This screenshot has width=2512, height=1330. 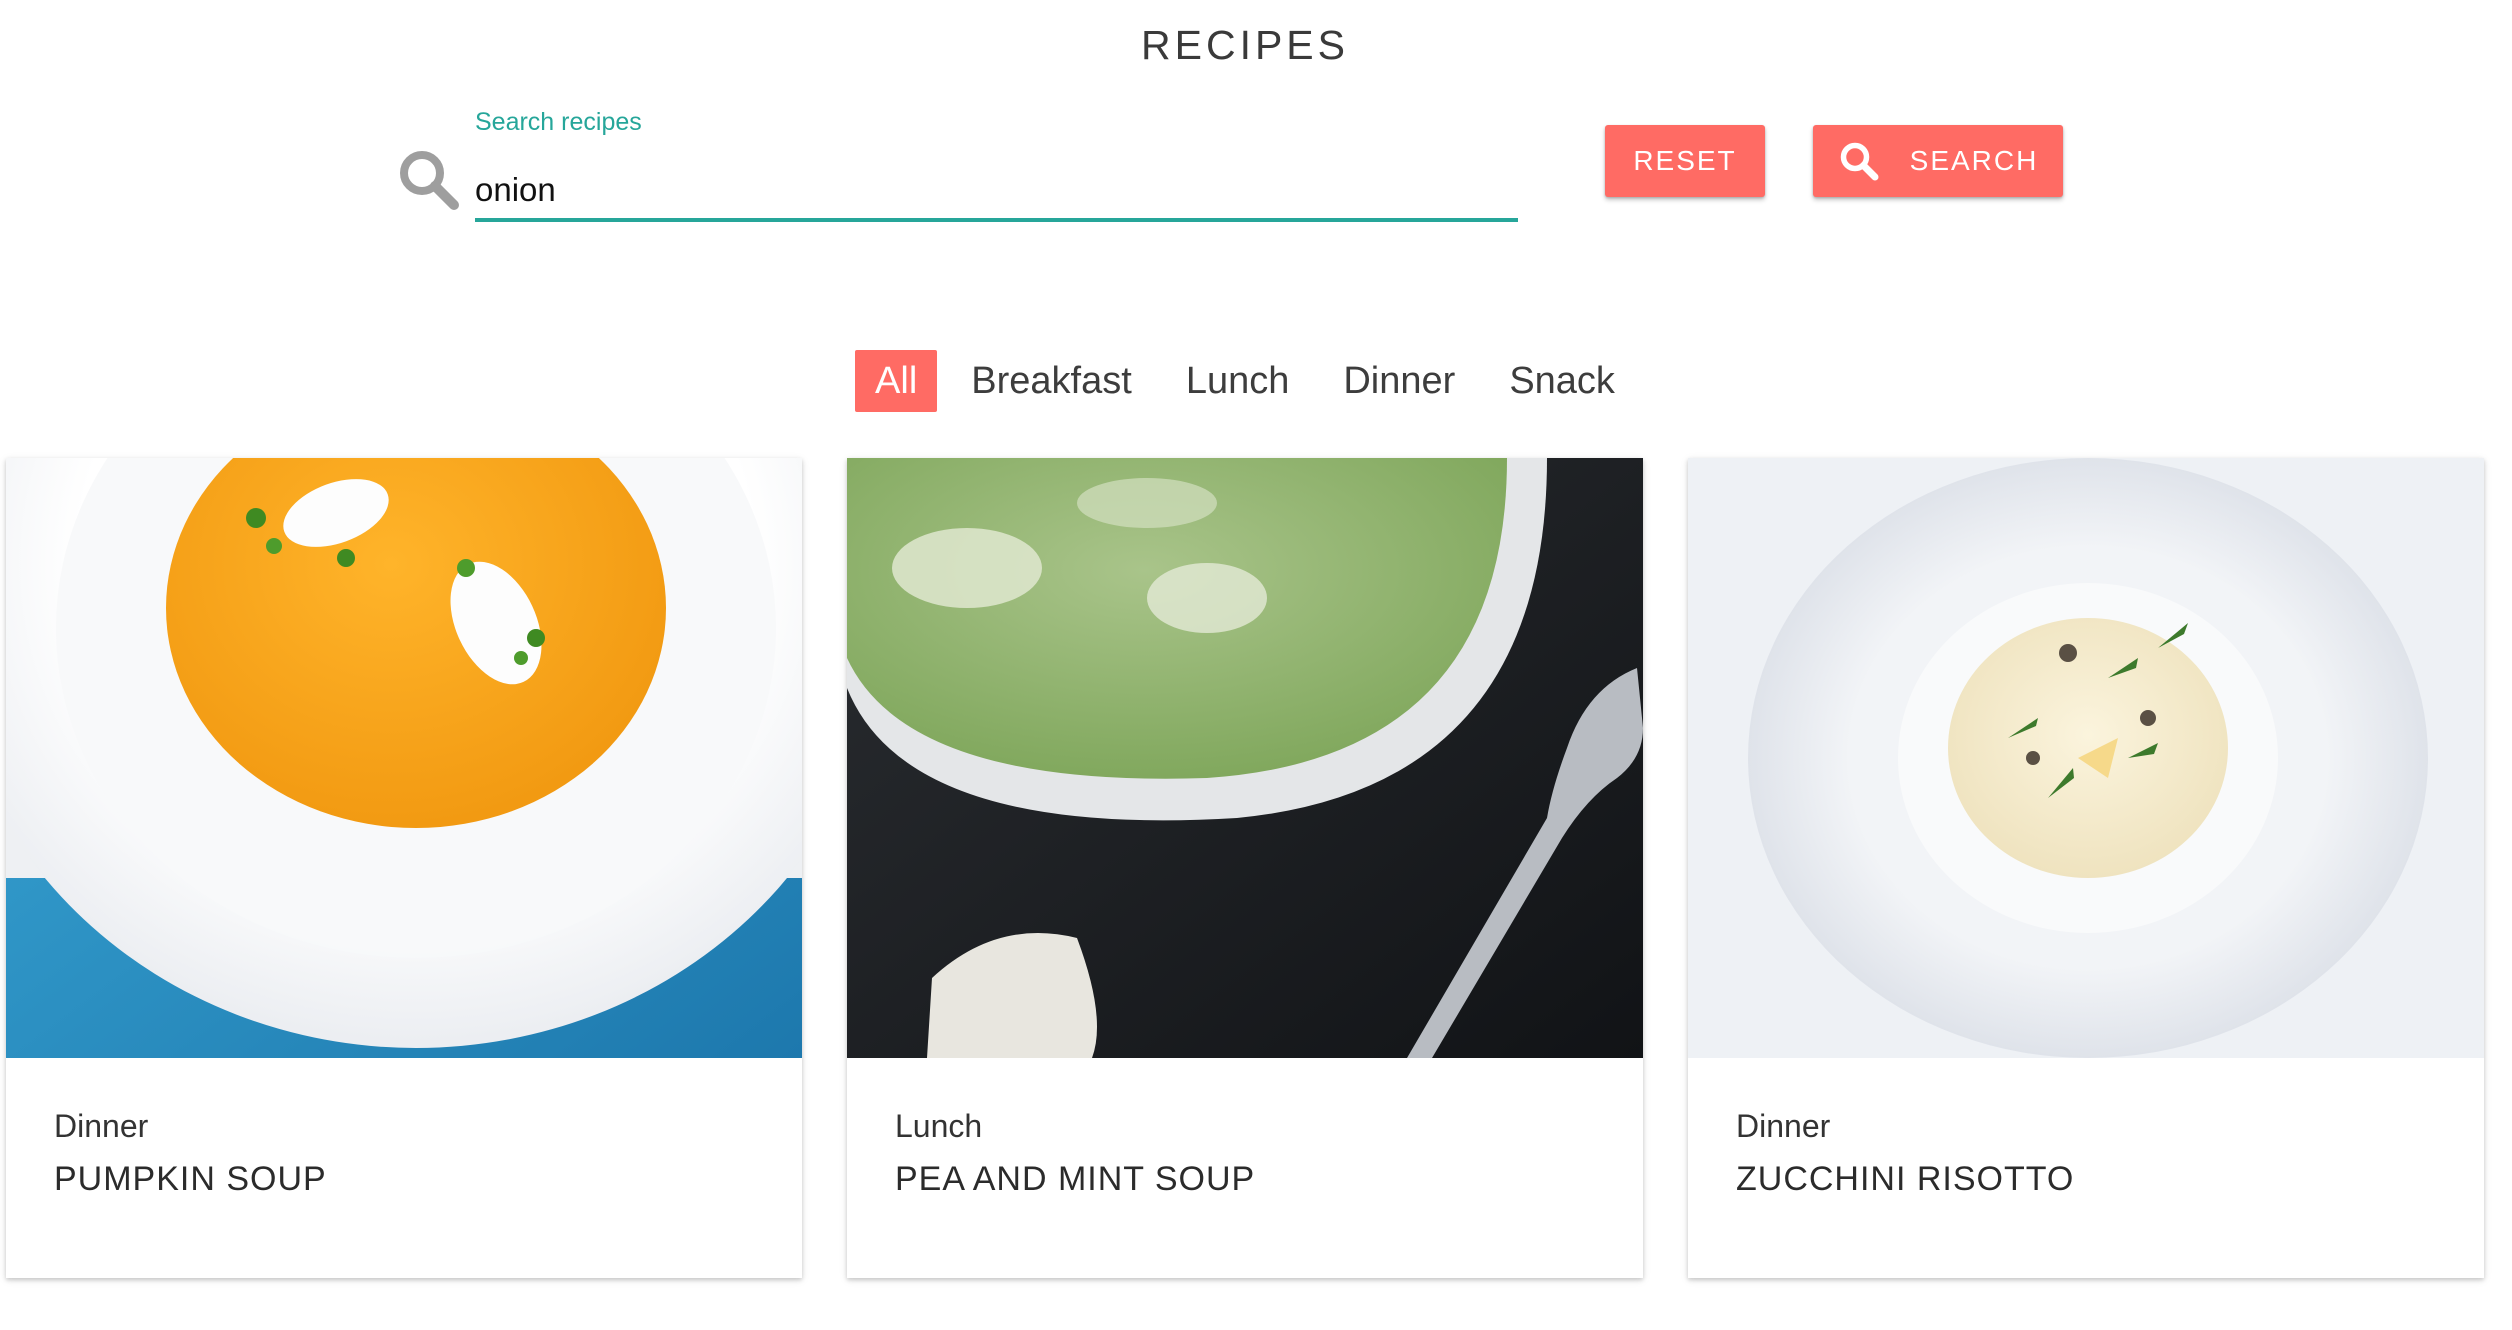 I want to click on tab-lunch: Lunch, so click(x=1238, y=381).